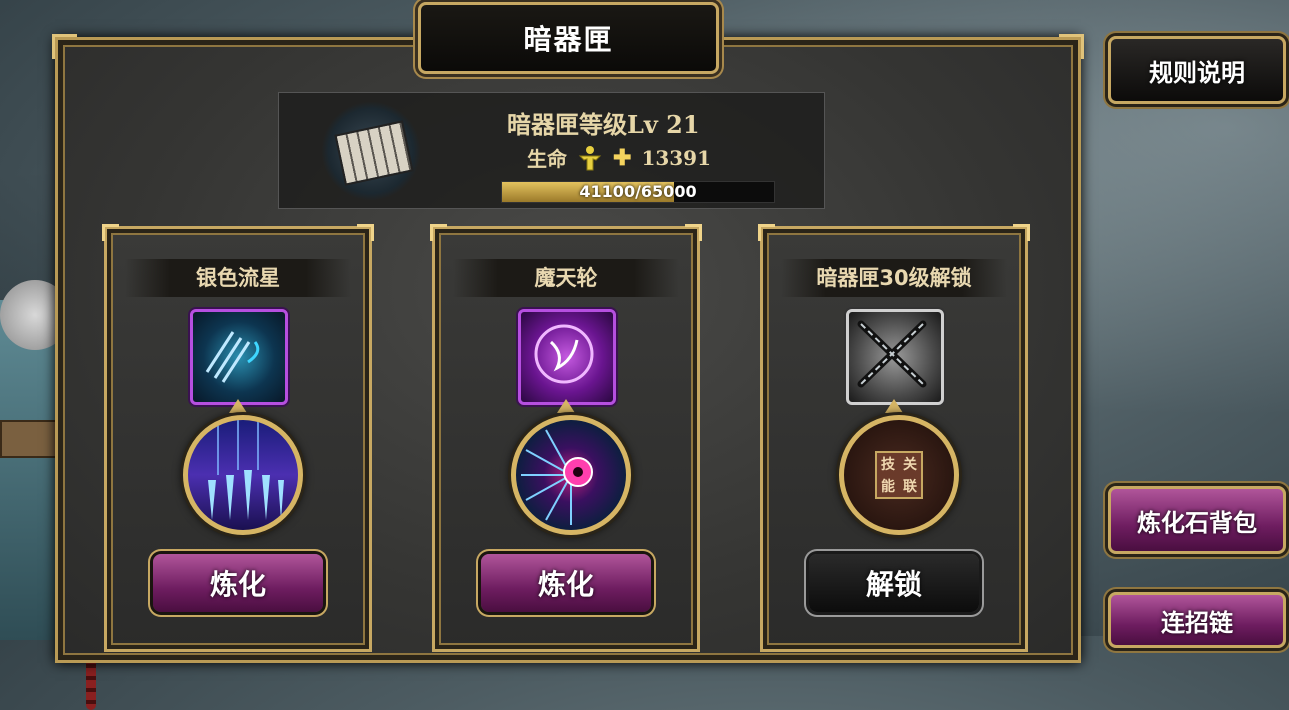  I want to click on unlock-button: 解锁, so click(894, 583).